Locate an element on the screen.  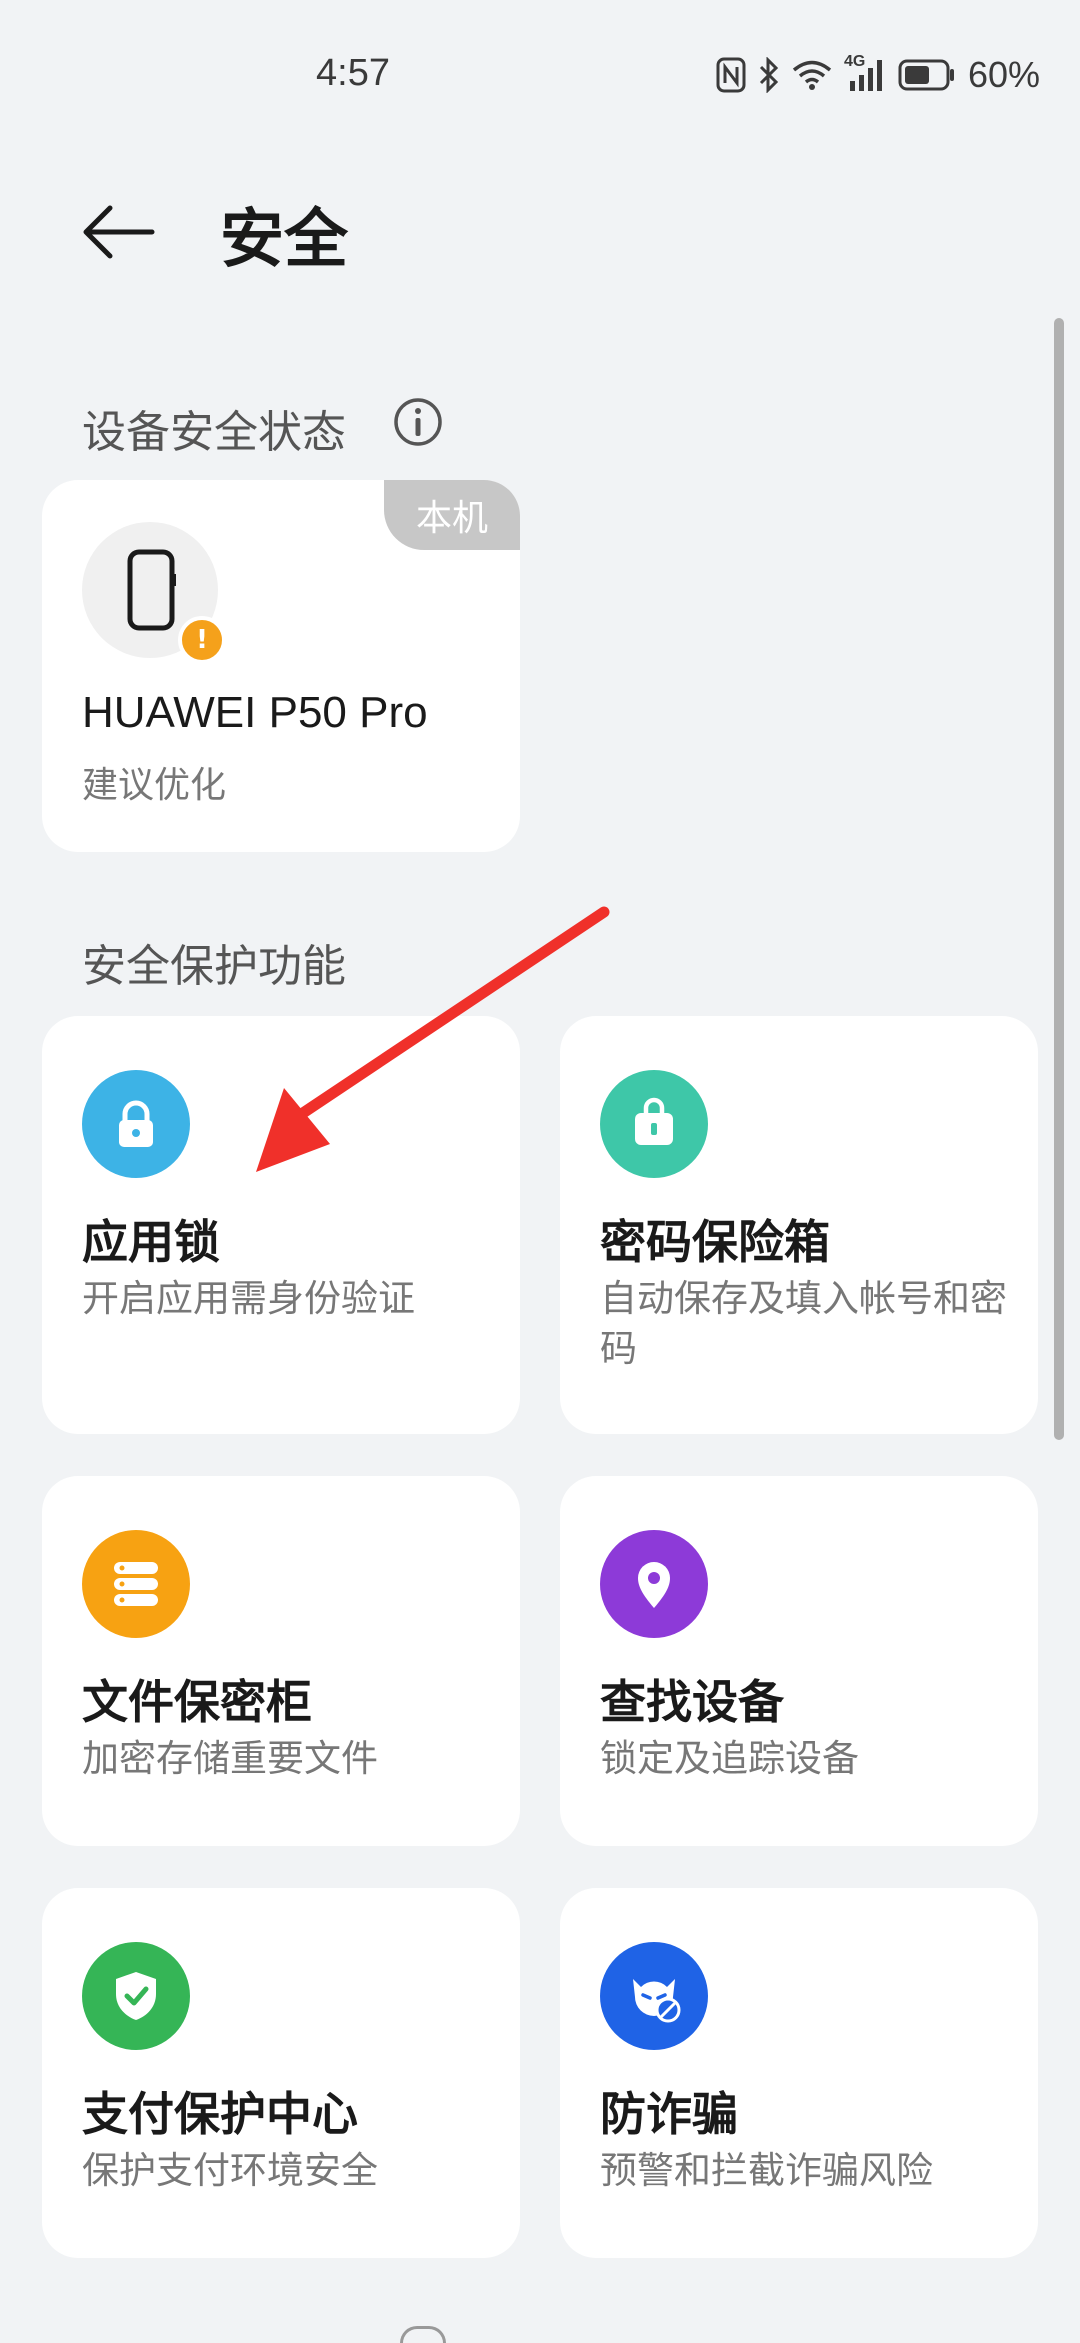
device-name: HUAWEI P50 Pro is located at coordinates (255, 712).